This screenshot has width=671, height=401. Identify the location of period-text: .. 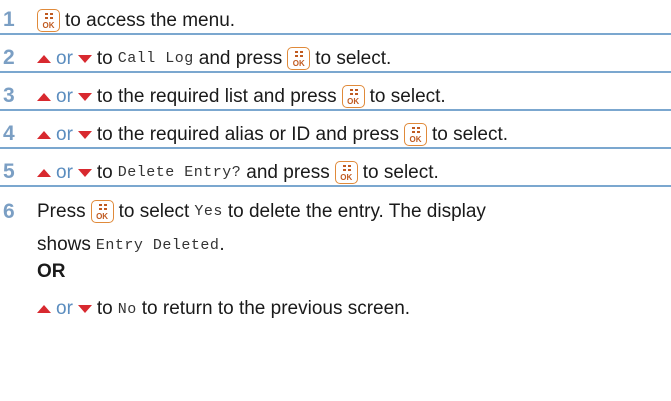
(222, 244).